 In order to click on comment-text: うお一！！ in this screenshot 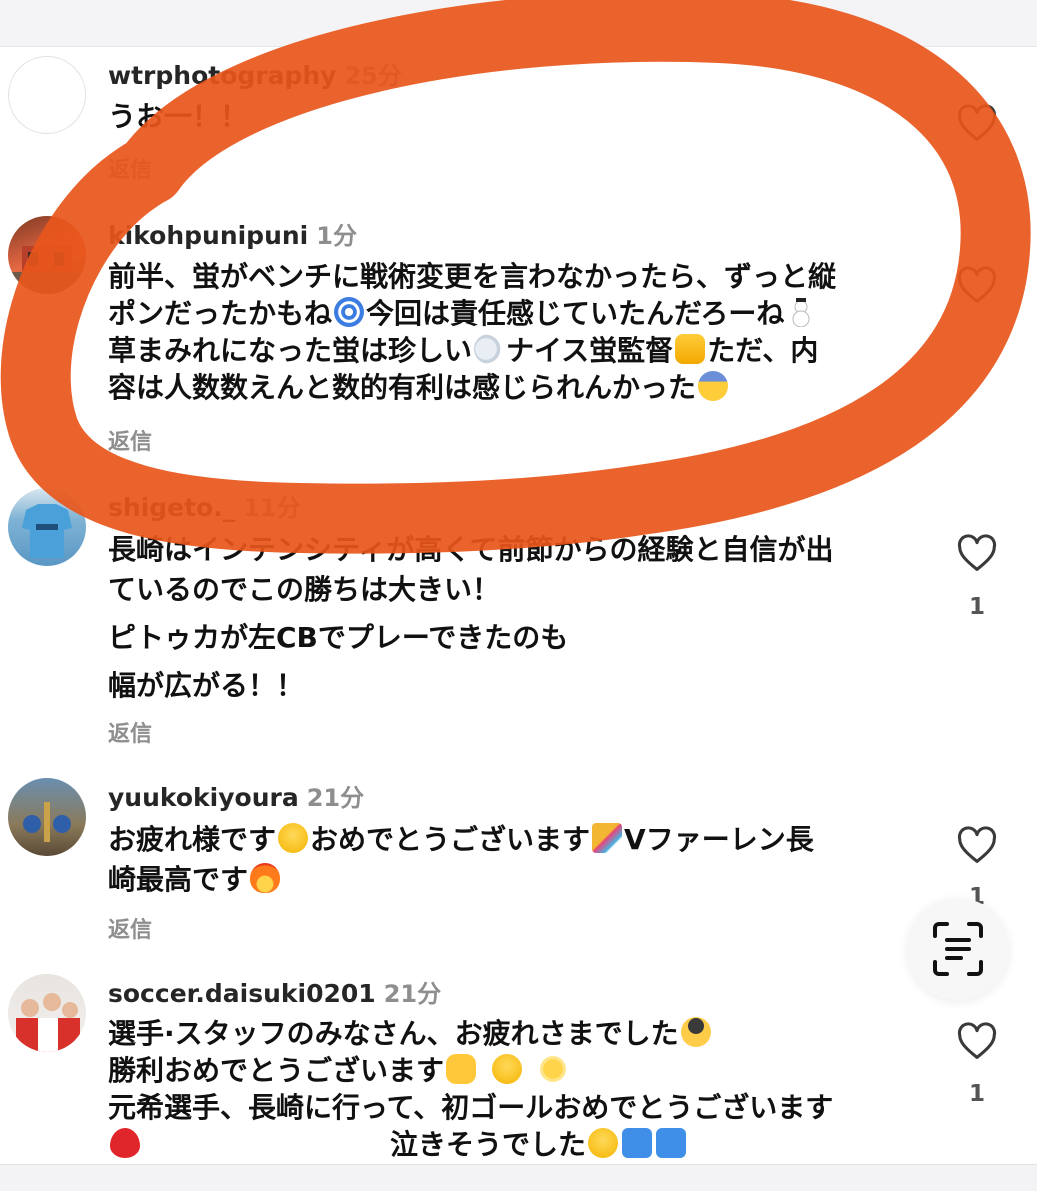, I will do `click(508, 116)`.